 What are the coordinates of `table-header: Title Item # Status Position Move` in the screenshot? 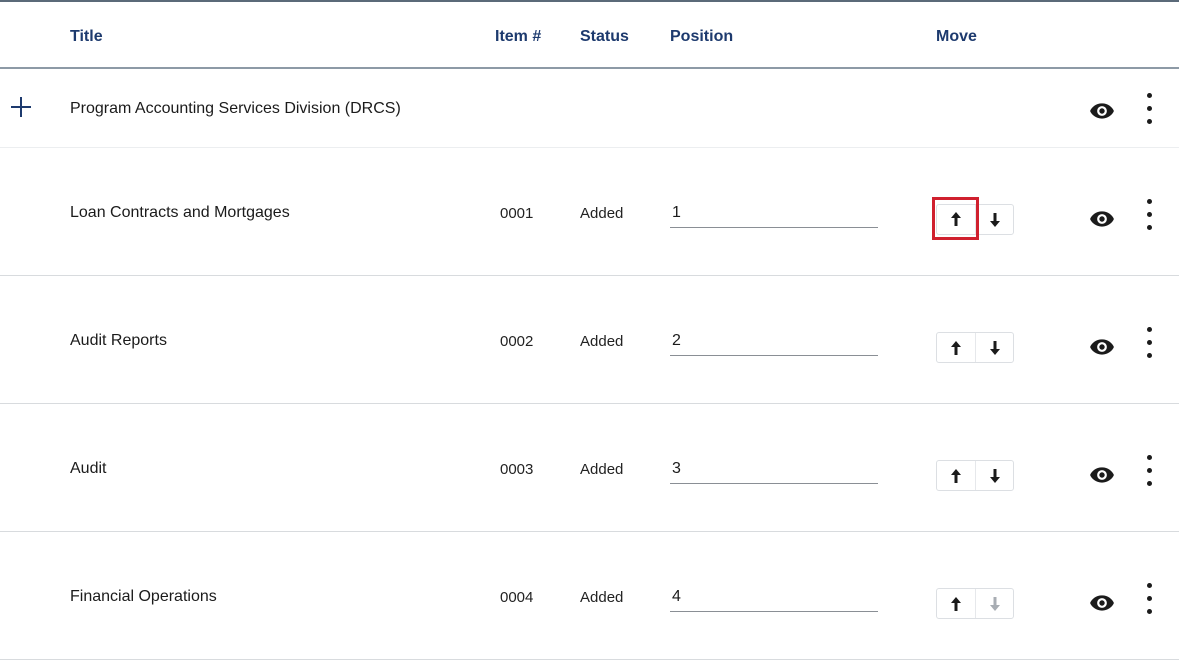 It's located at (589, 35).